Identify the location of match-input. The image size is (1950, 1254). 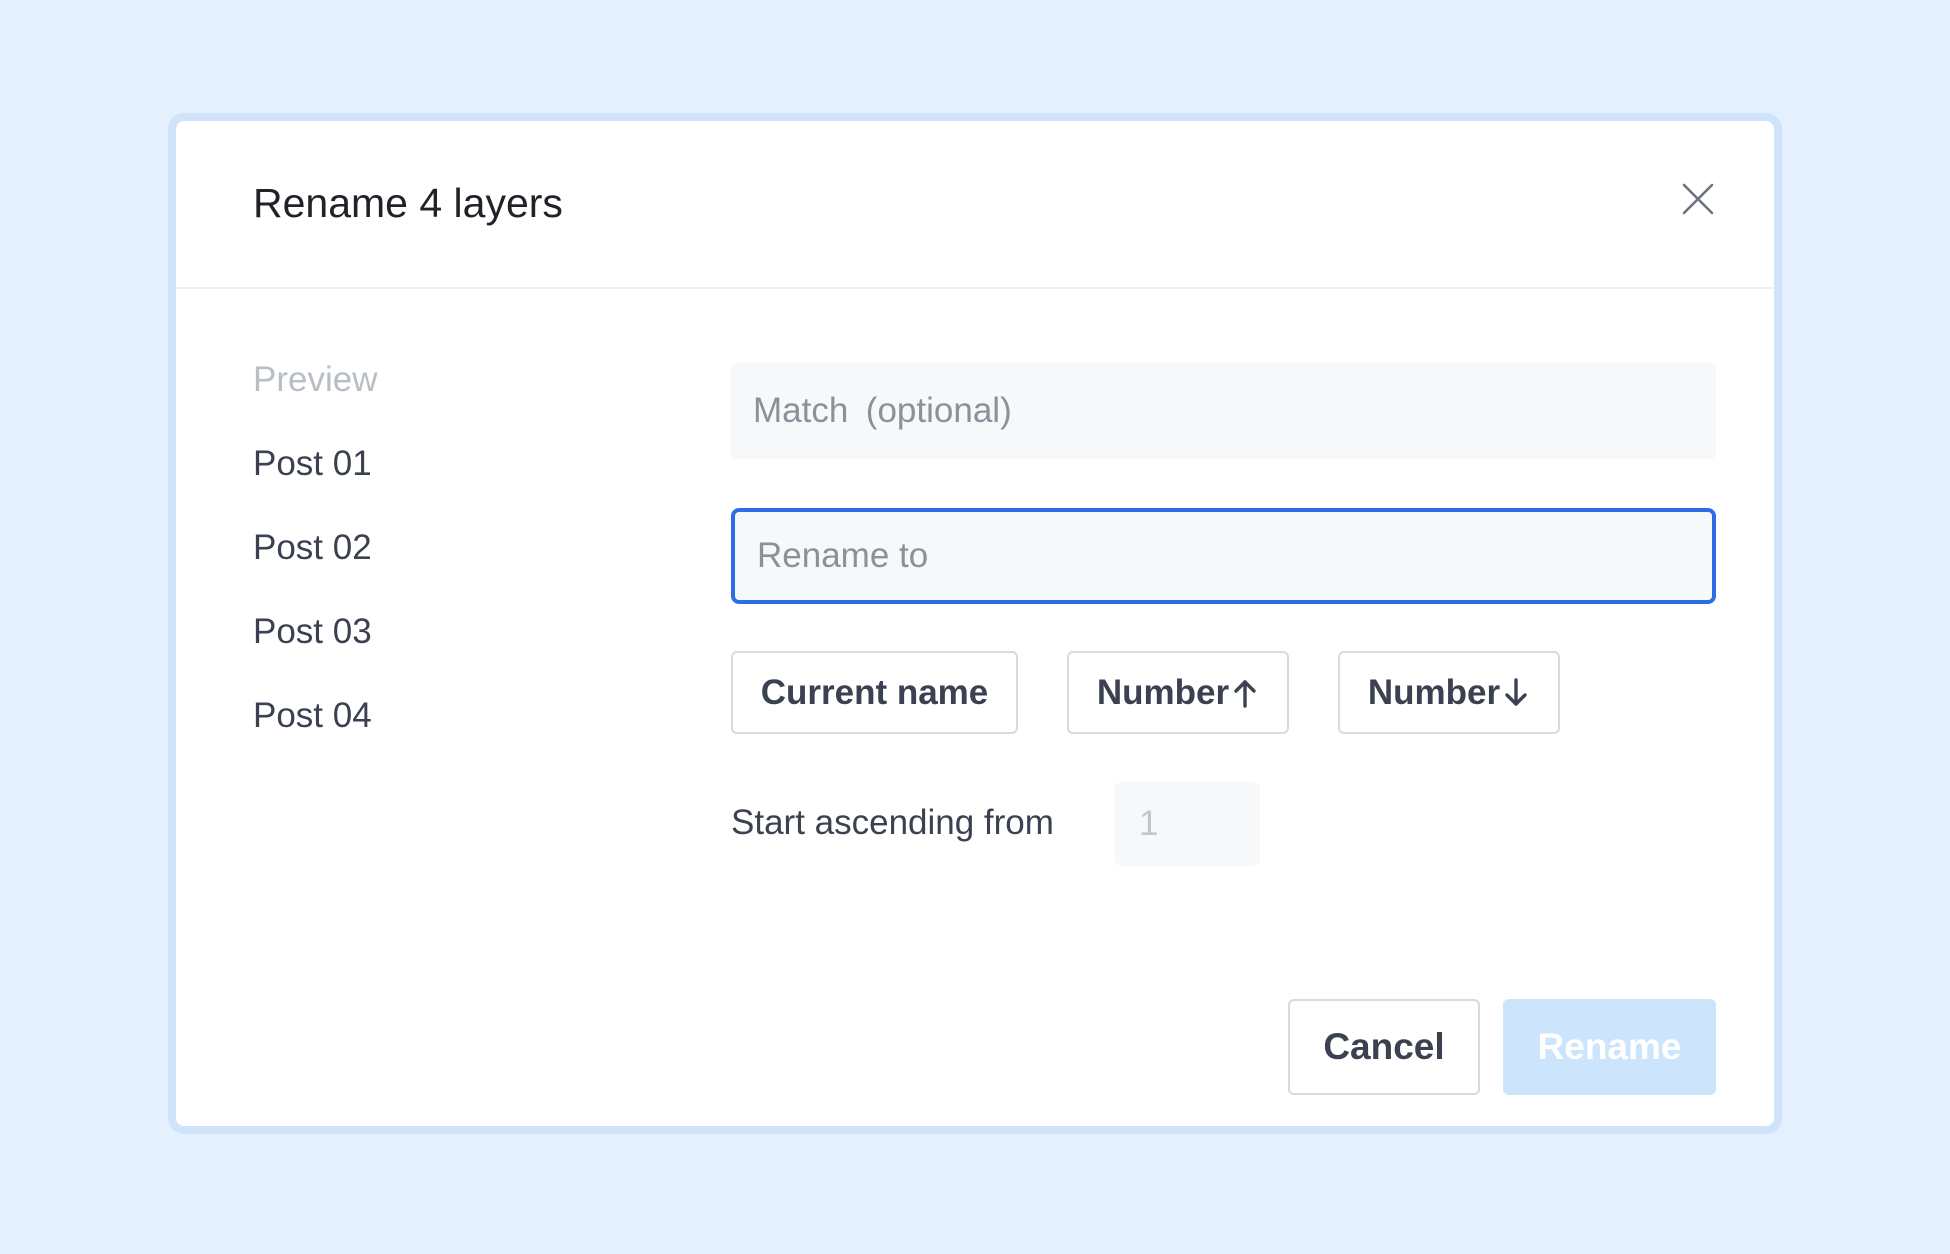
(1223, 411).